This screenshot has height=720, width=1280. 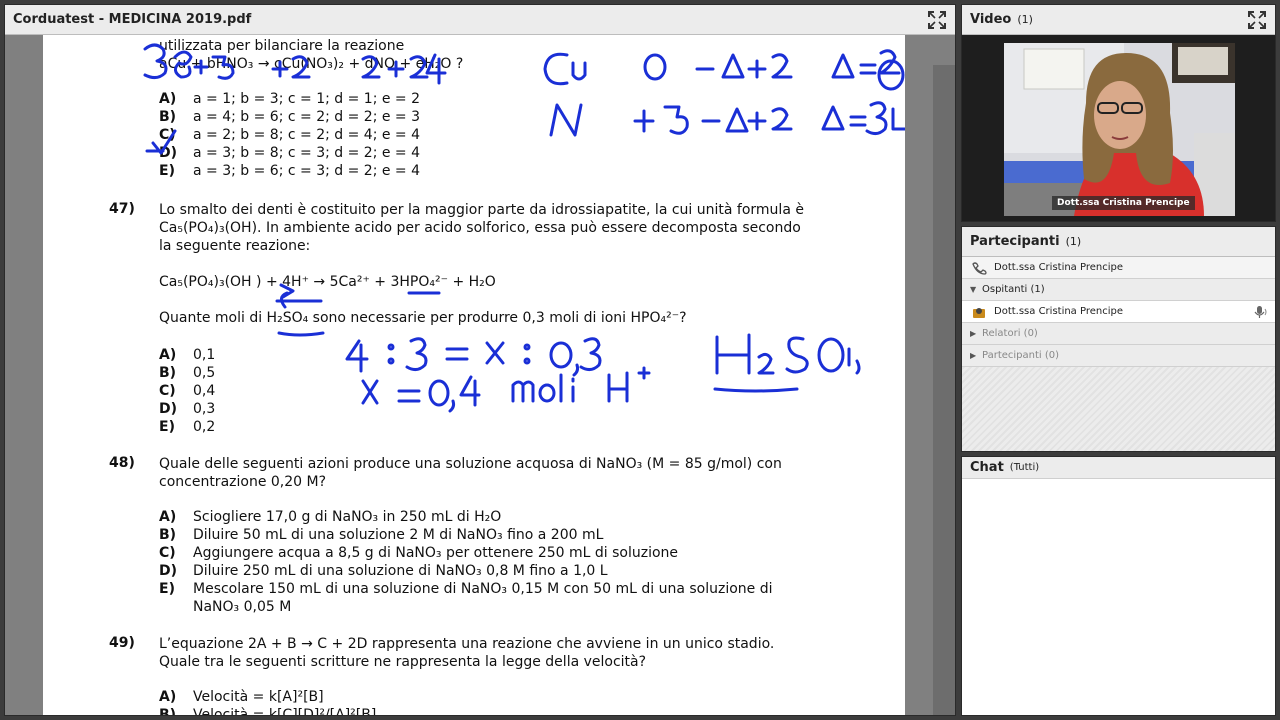 What do you see at coordinates (979, 312) in the screenshot?
I see `host-user-icon` at bounding box center [979, 312].